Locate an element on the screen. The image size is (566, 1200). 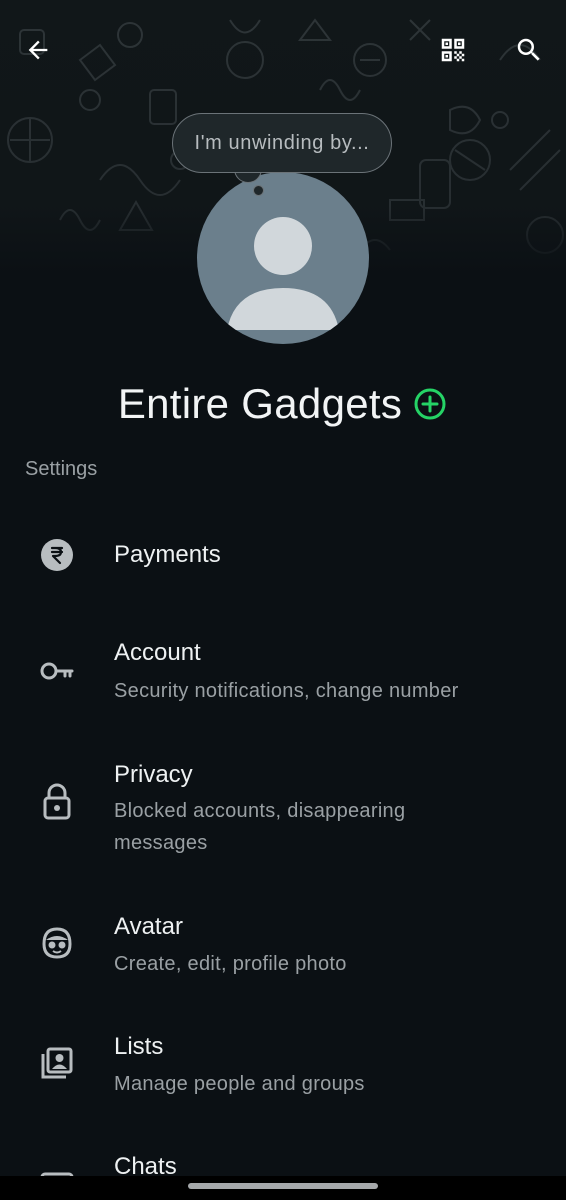
settings-item-title: Account is located at coordinates (157, 652).